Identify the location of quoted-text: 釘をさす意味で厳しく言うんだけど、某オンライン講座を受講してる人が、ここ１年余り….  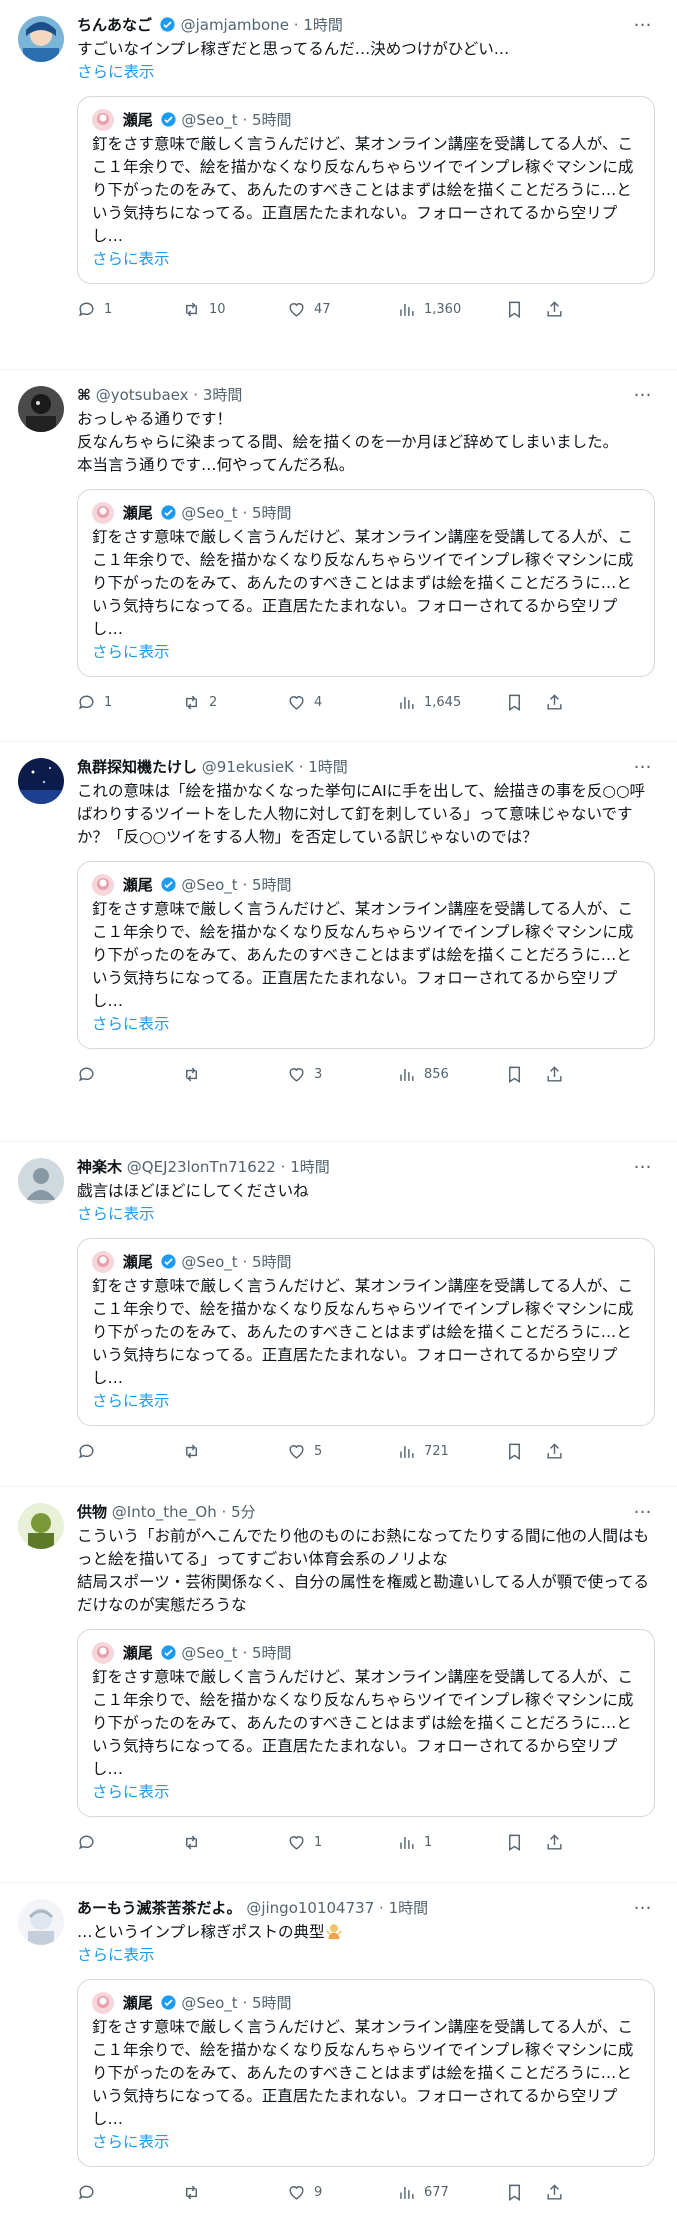
(363, 955).